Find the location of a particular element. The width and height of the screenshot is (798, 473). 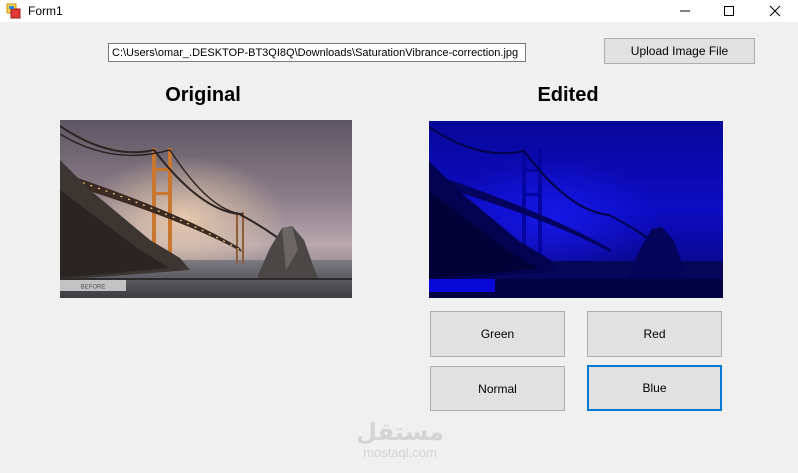

edited-picturebox is located at coordinates (576, 209).